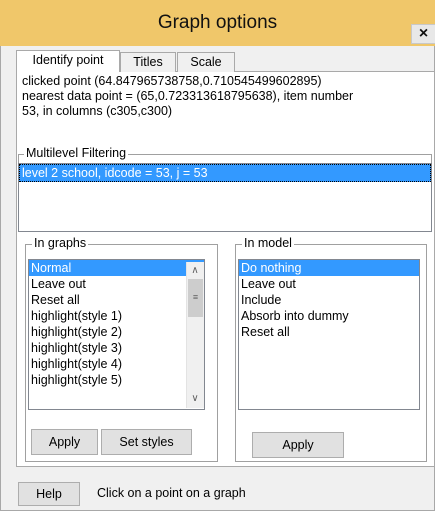 Image resolution: width=435 pixels, height=511 pixels. Describe the element at coordinates (116, 316) in the screenshot. I see `list-item: highlight(style 1)` at that location.